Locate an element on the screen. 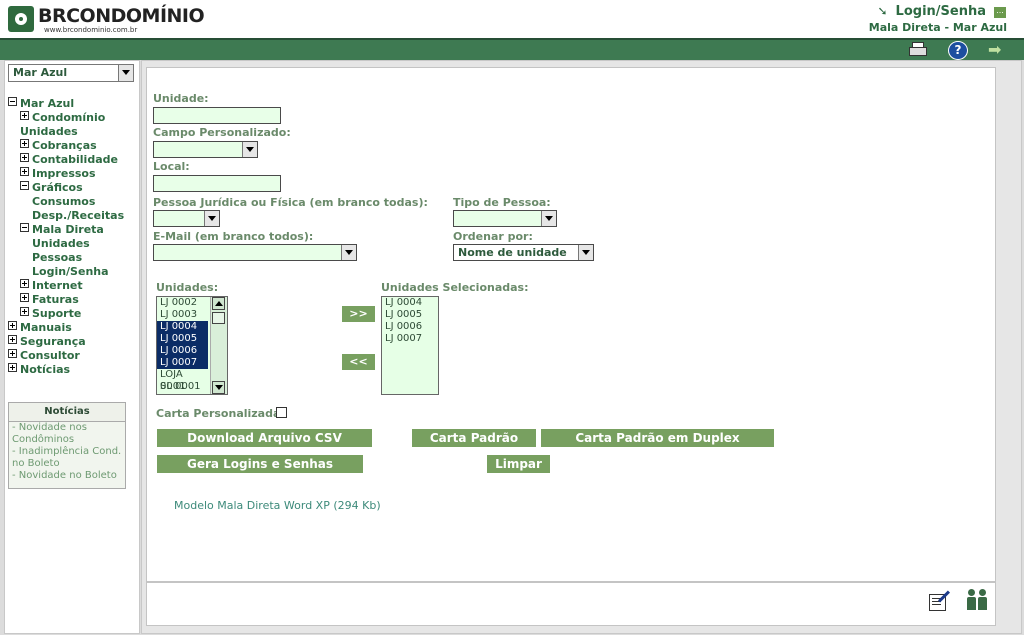 The width and height of the screenshot is (1024, 635). ordenar-select: Nome de unidade is located at coordinates (523, 252).